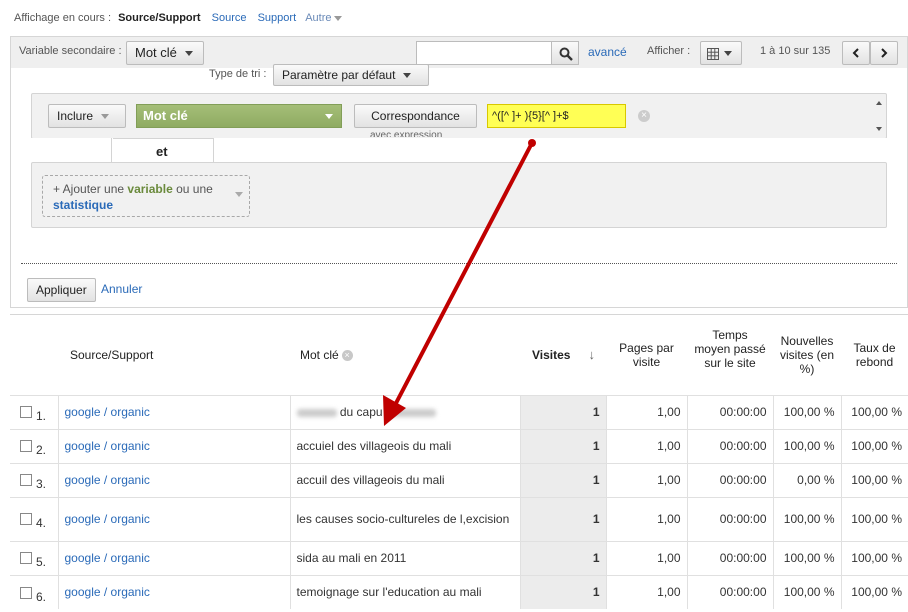 The height and width of the screenshot is (612, 908). What do you see at coordinates (70, 51) in the screenshot?
I see `secondary-dimension-label: Variable secondaire :` at bounding box center [70, 51].